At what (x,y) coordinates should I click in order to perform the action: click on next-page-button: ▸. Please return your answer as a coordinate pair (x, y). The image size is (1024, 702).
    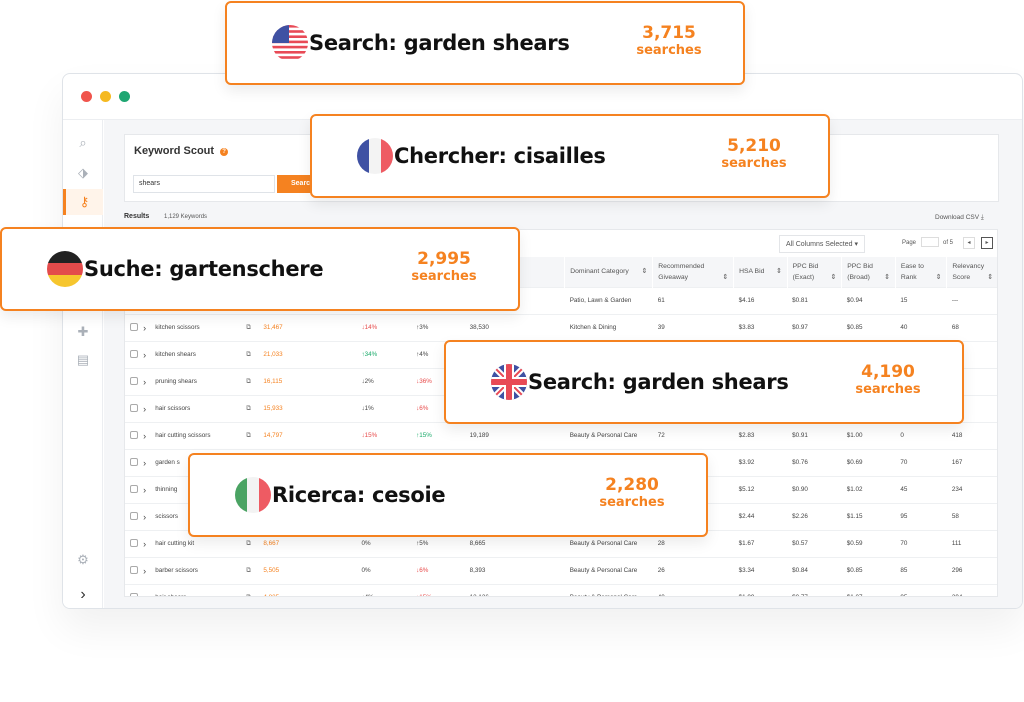
    Looking at the image, I should click on (987, 243).